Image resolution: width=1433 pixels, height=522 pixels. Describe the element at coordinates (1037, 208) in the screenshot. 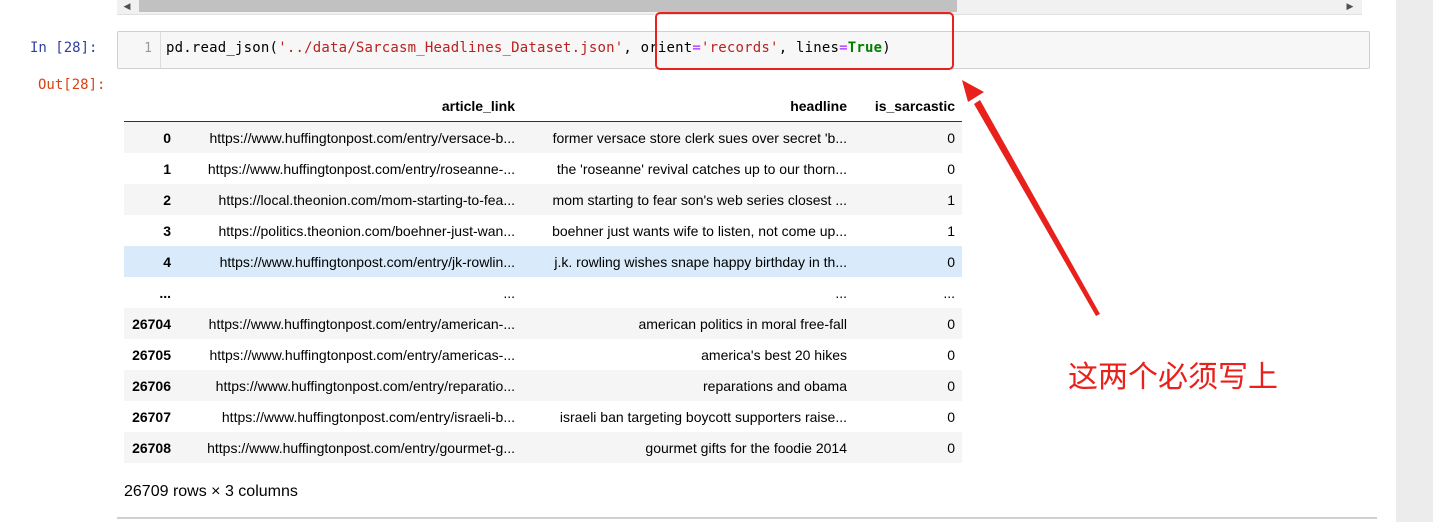

I see `arrow-shaft` at that location.